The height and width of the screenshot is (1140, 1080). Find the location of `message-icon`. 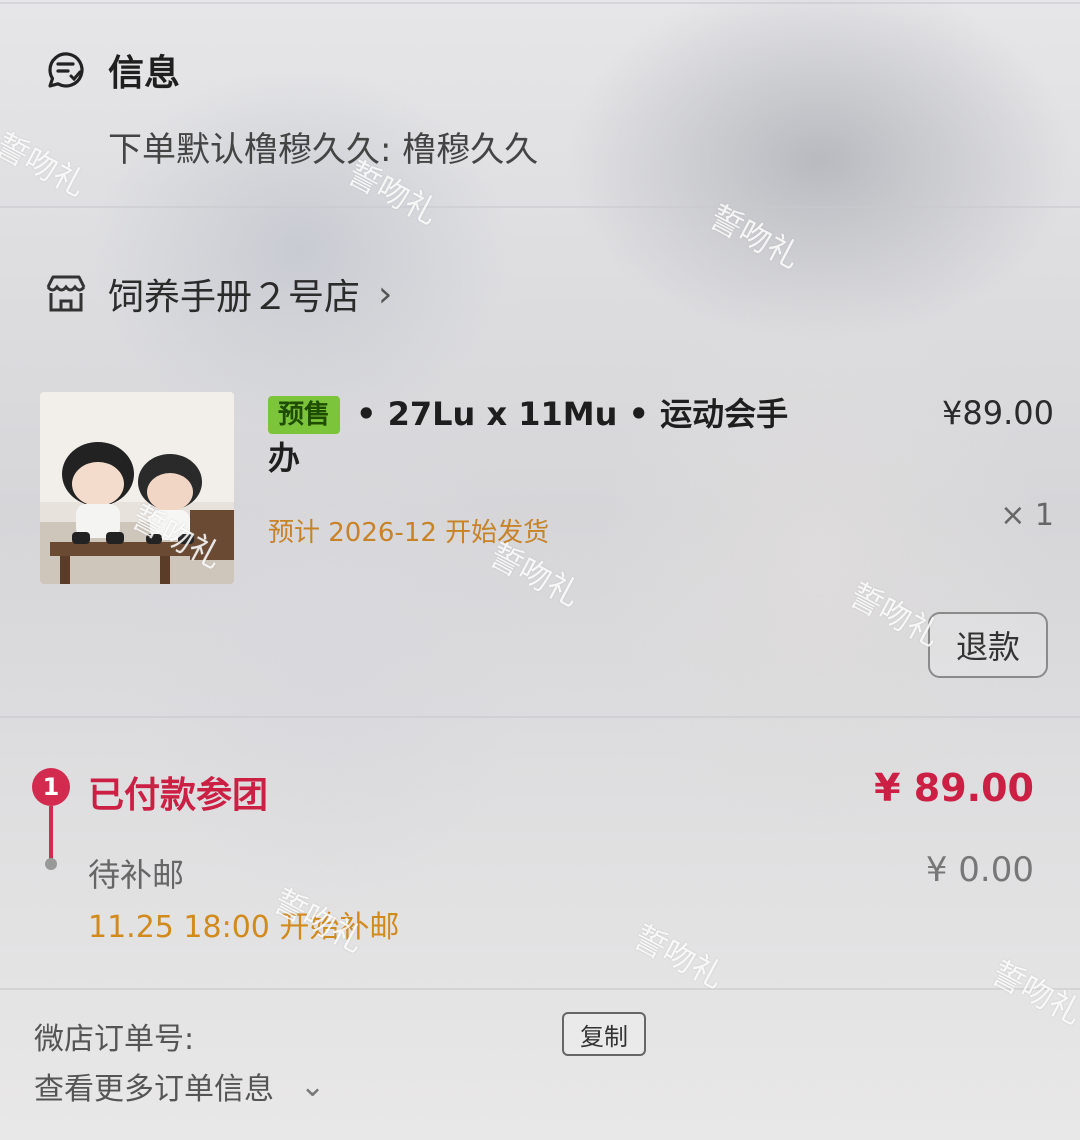

message-icon is located at coordinates (66, 70).